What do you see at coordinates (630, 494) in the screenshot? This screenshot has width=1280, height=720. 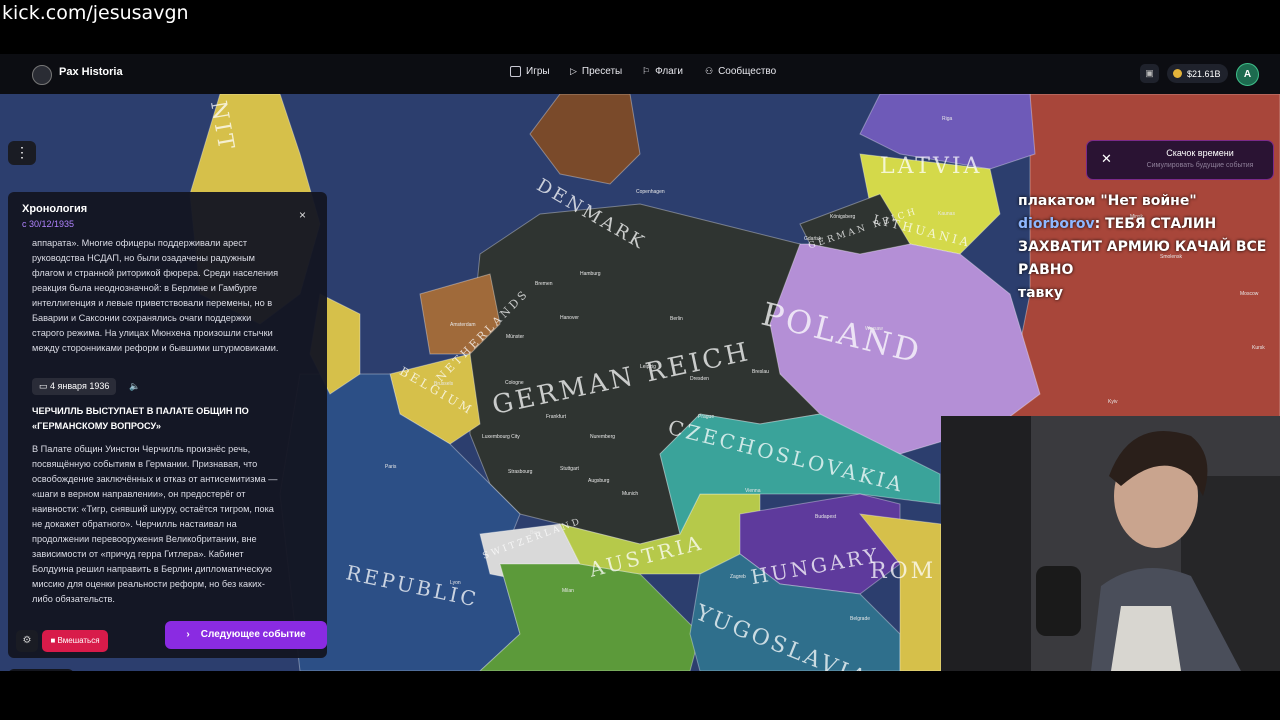 I see `city-munich: Munich` at bounding box center [630, 494].